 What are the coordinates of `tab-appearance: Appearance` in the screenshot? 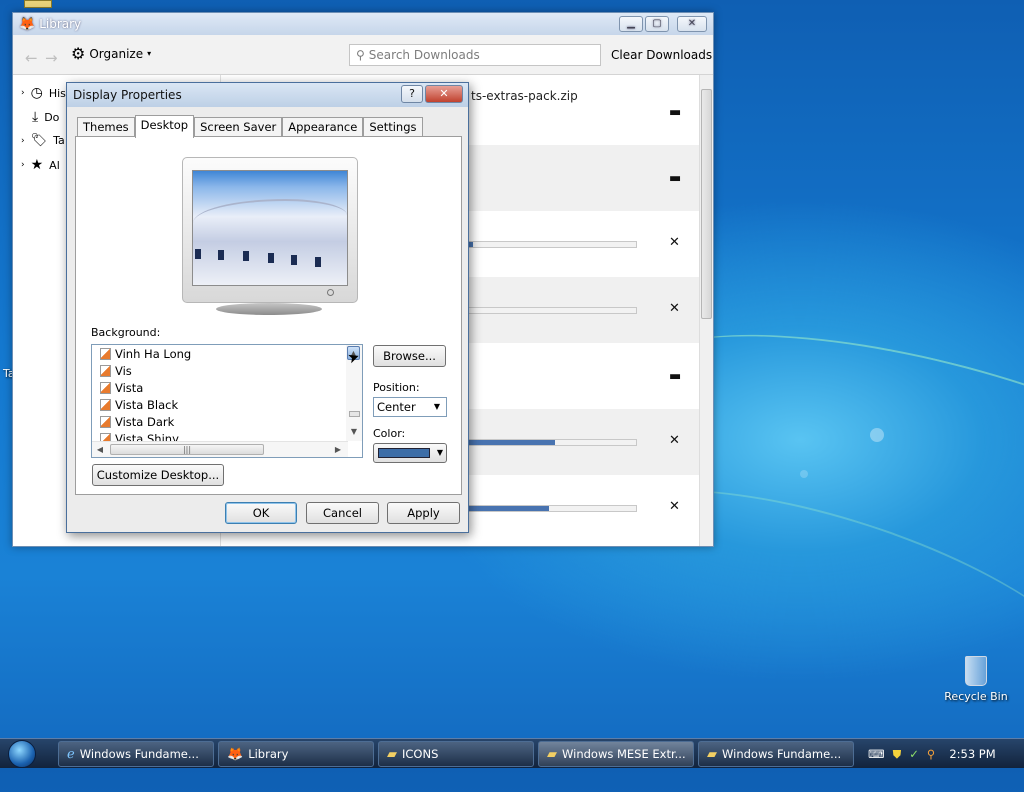 It's located at (323, 127).